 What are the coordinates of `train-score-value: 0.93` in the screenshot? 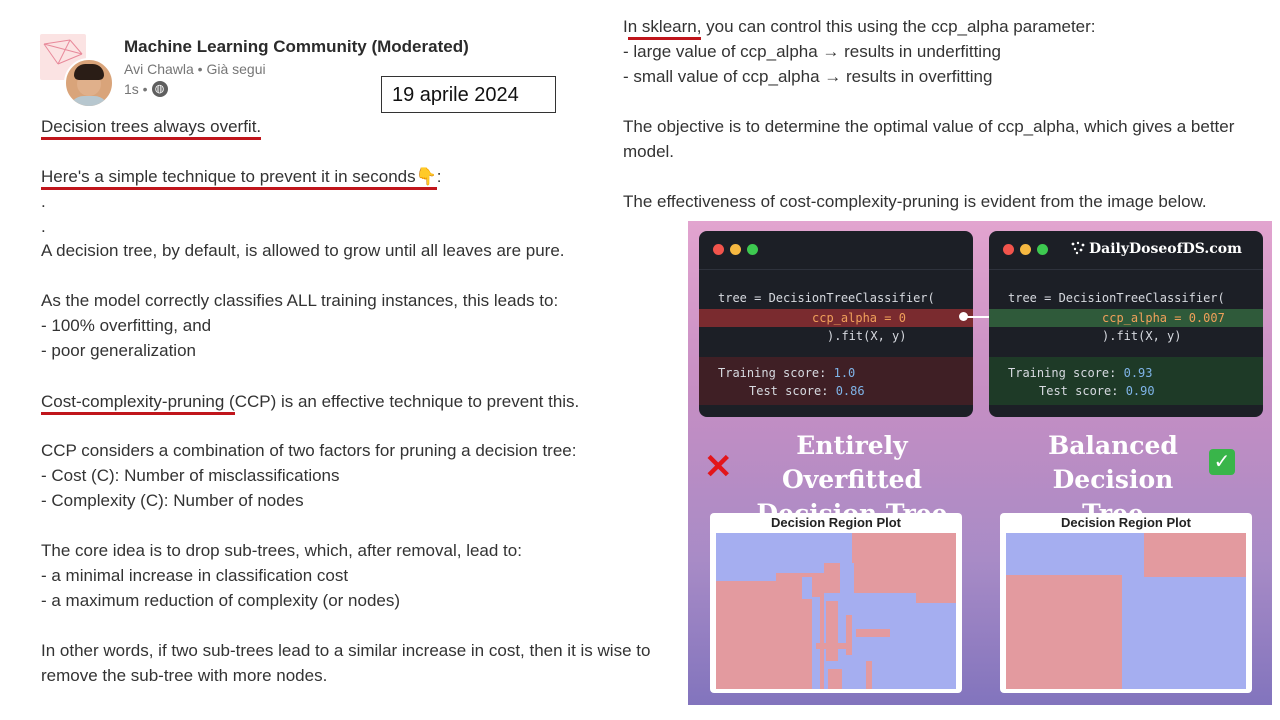 It's located at (1138, 373).